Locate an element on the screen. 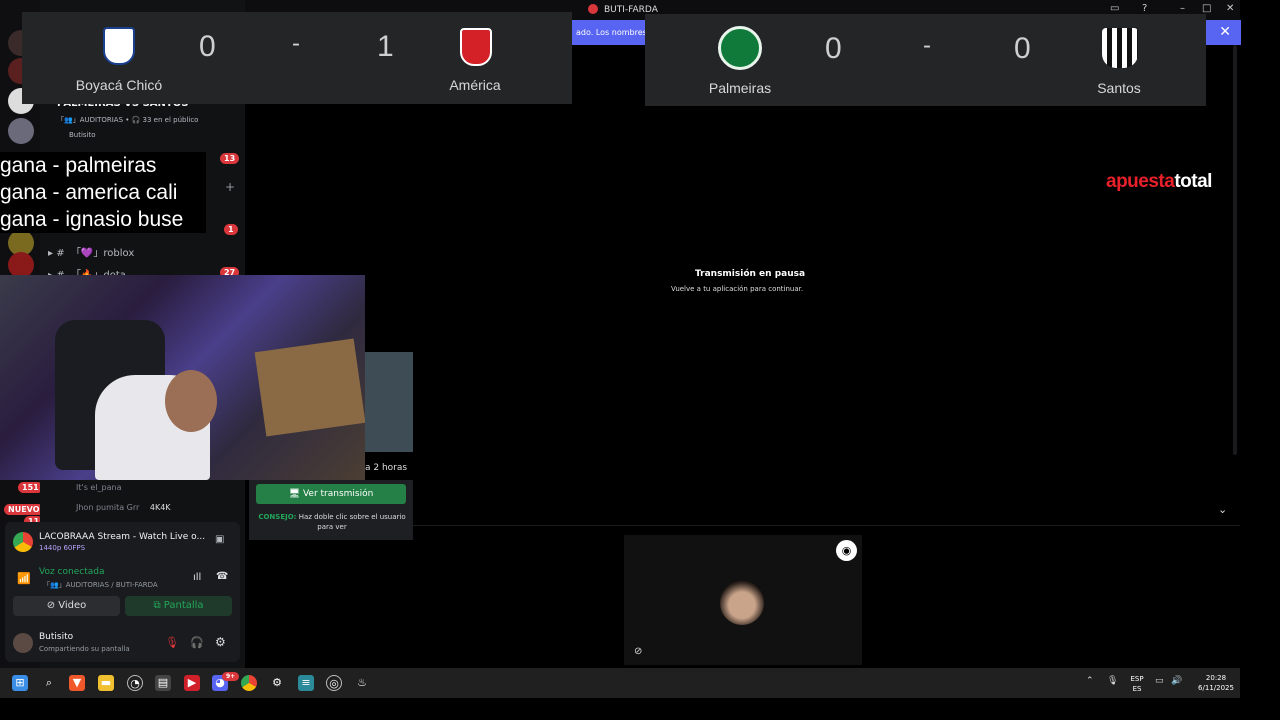 The image size is (1280, 720). stop-stream-icon: ▣ is located at coordinates (219, 539).